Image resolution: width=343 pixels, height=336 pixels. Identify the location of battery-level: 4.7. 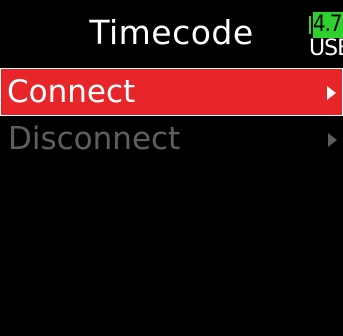
(327, 24).